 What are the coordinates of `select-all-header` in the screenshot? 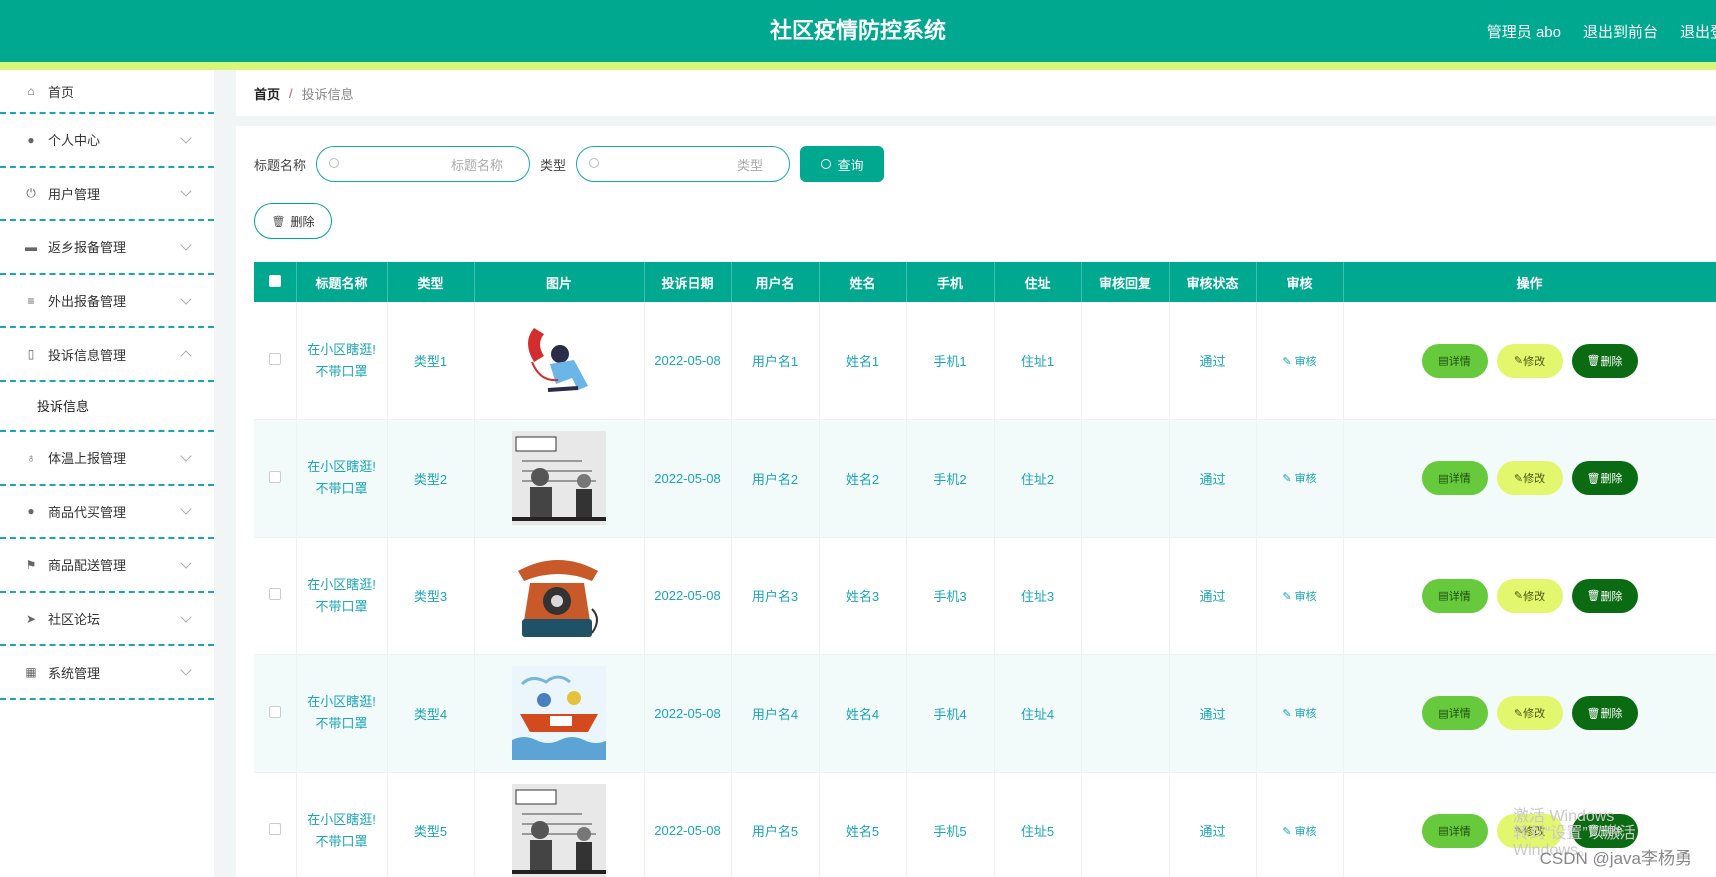 It's located at (275, 282).